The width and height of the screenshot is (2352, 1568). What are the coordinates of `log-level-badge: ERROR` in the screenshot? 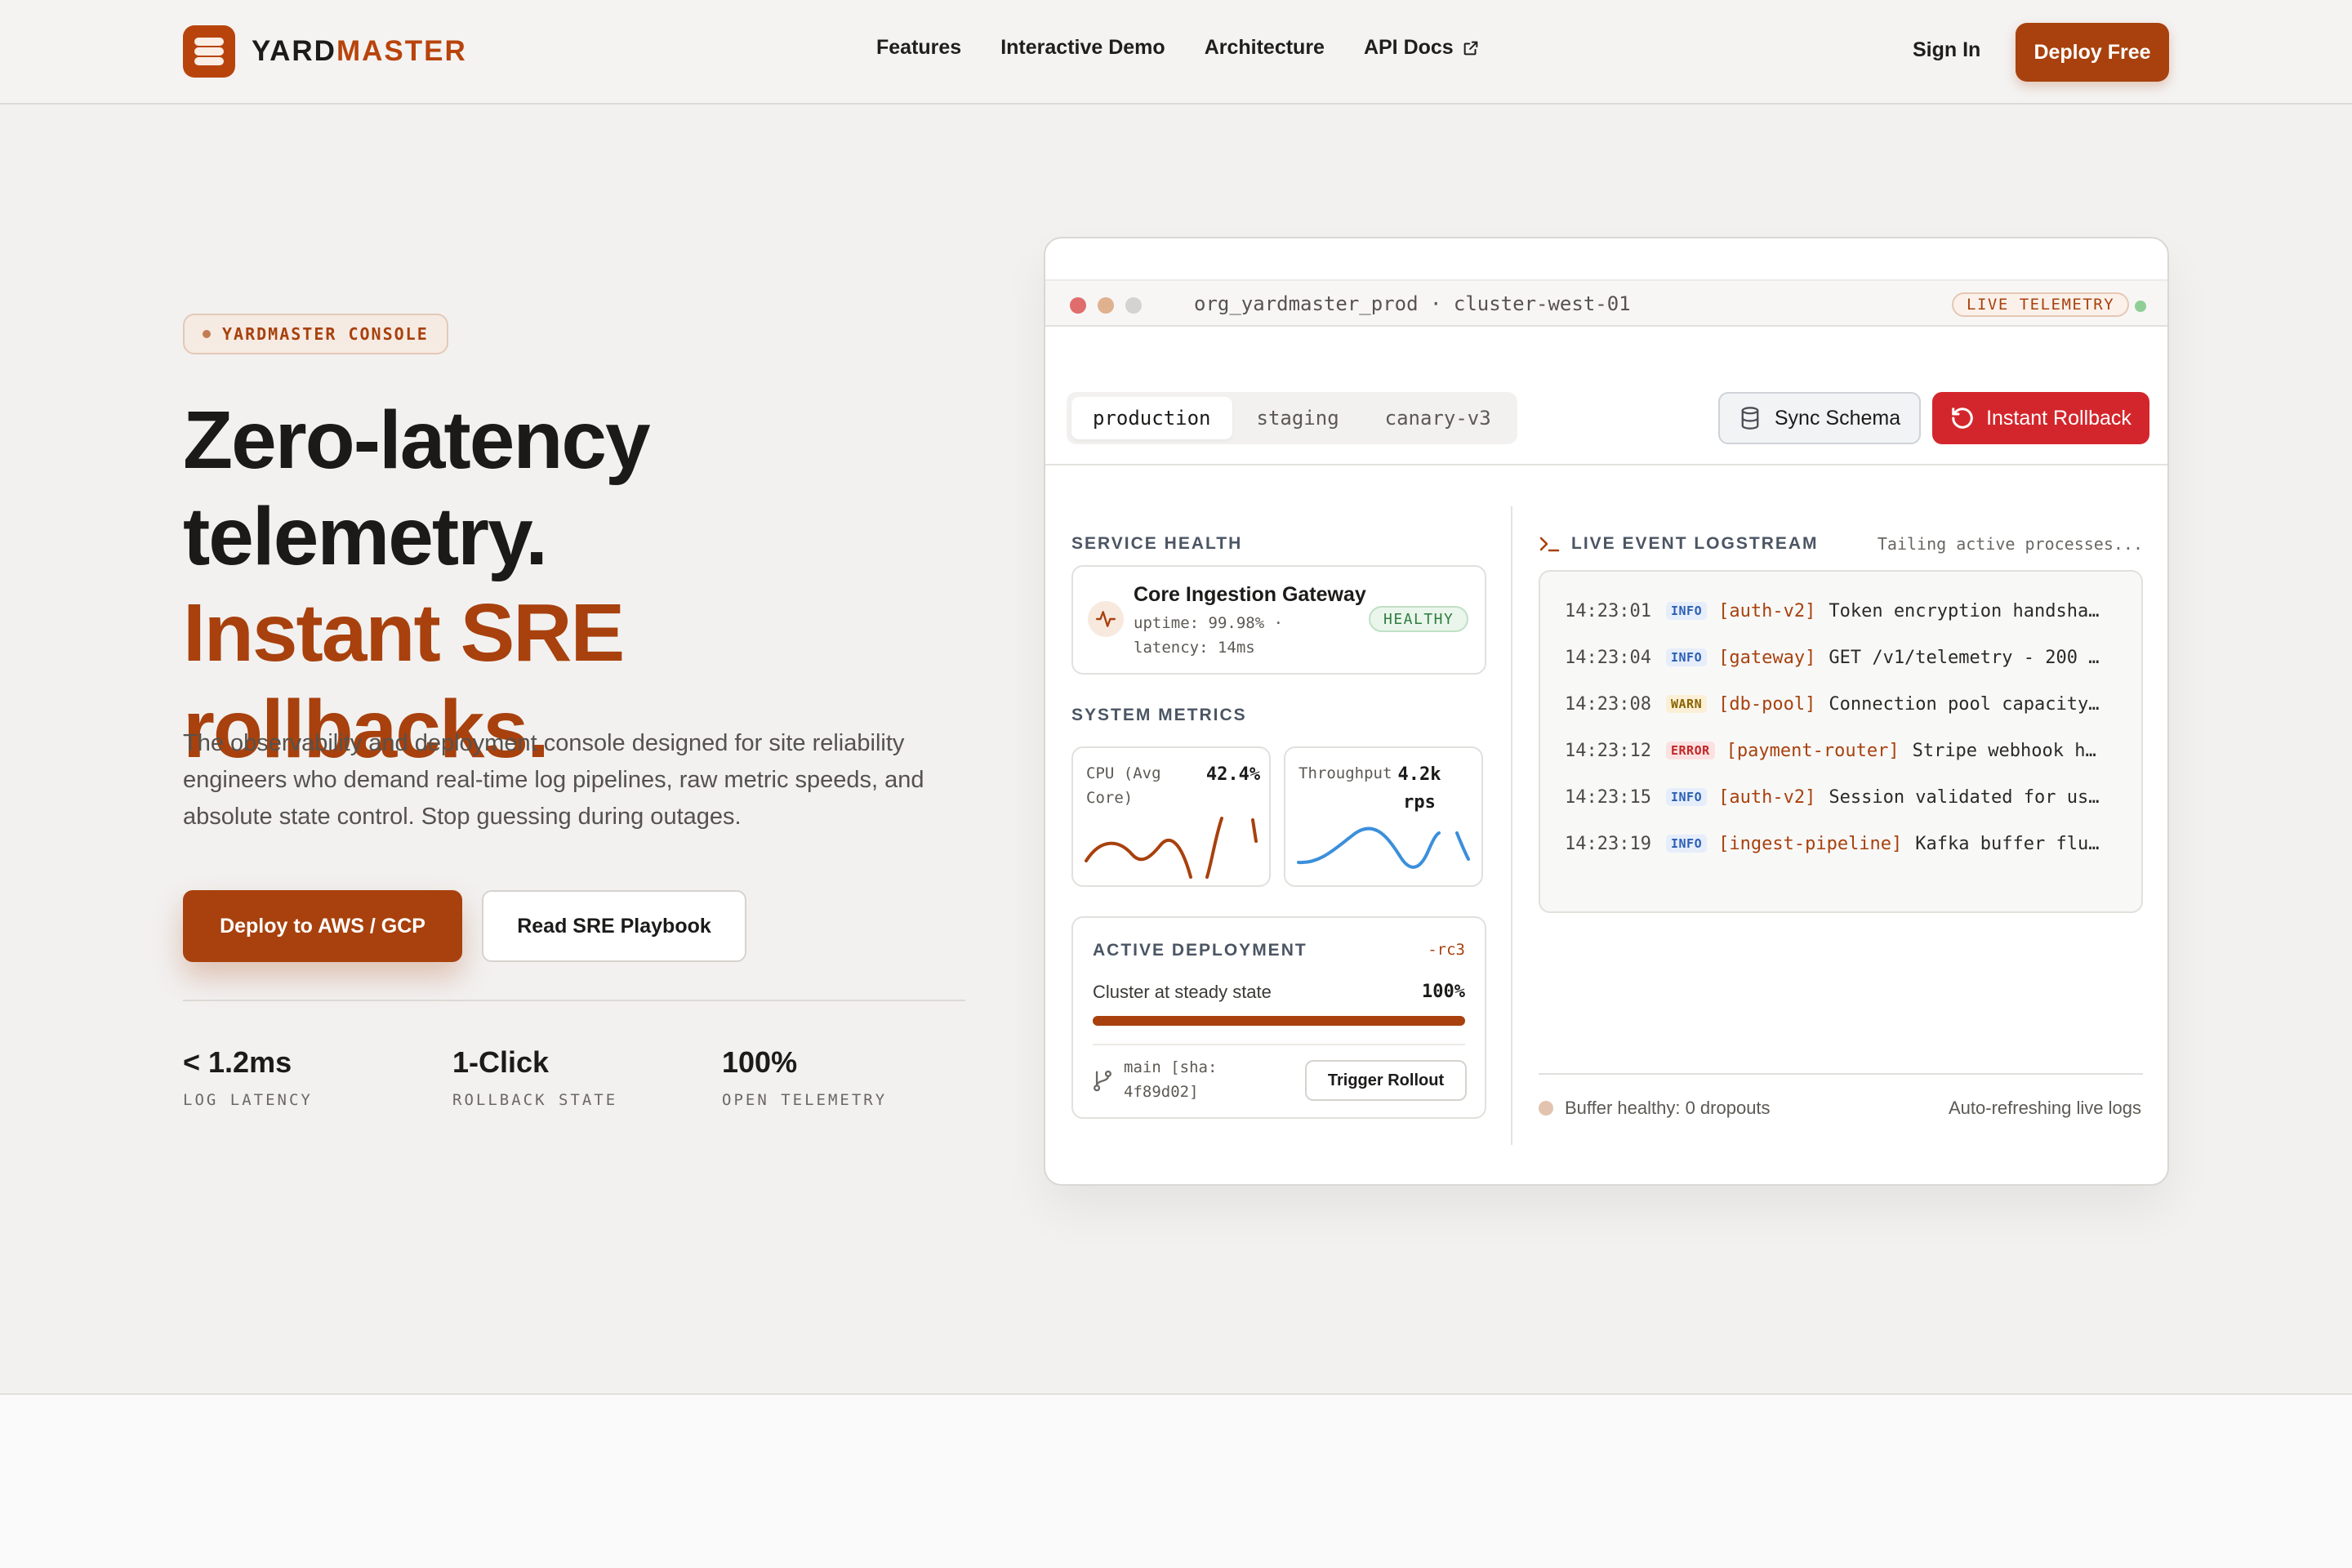 It's located at (1690, 751).